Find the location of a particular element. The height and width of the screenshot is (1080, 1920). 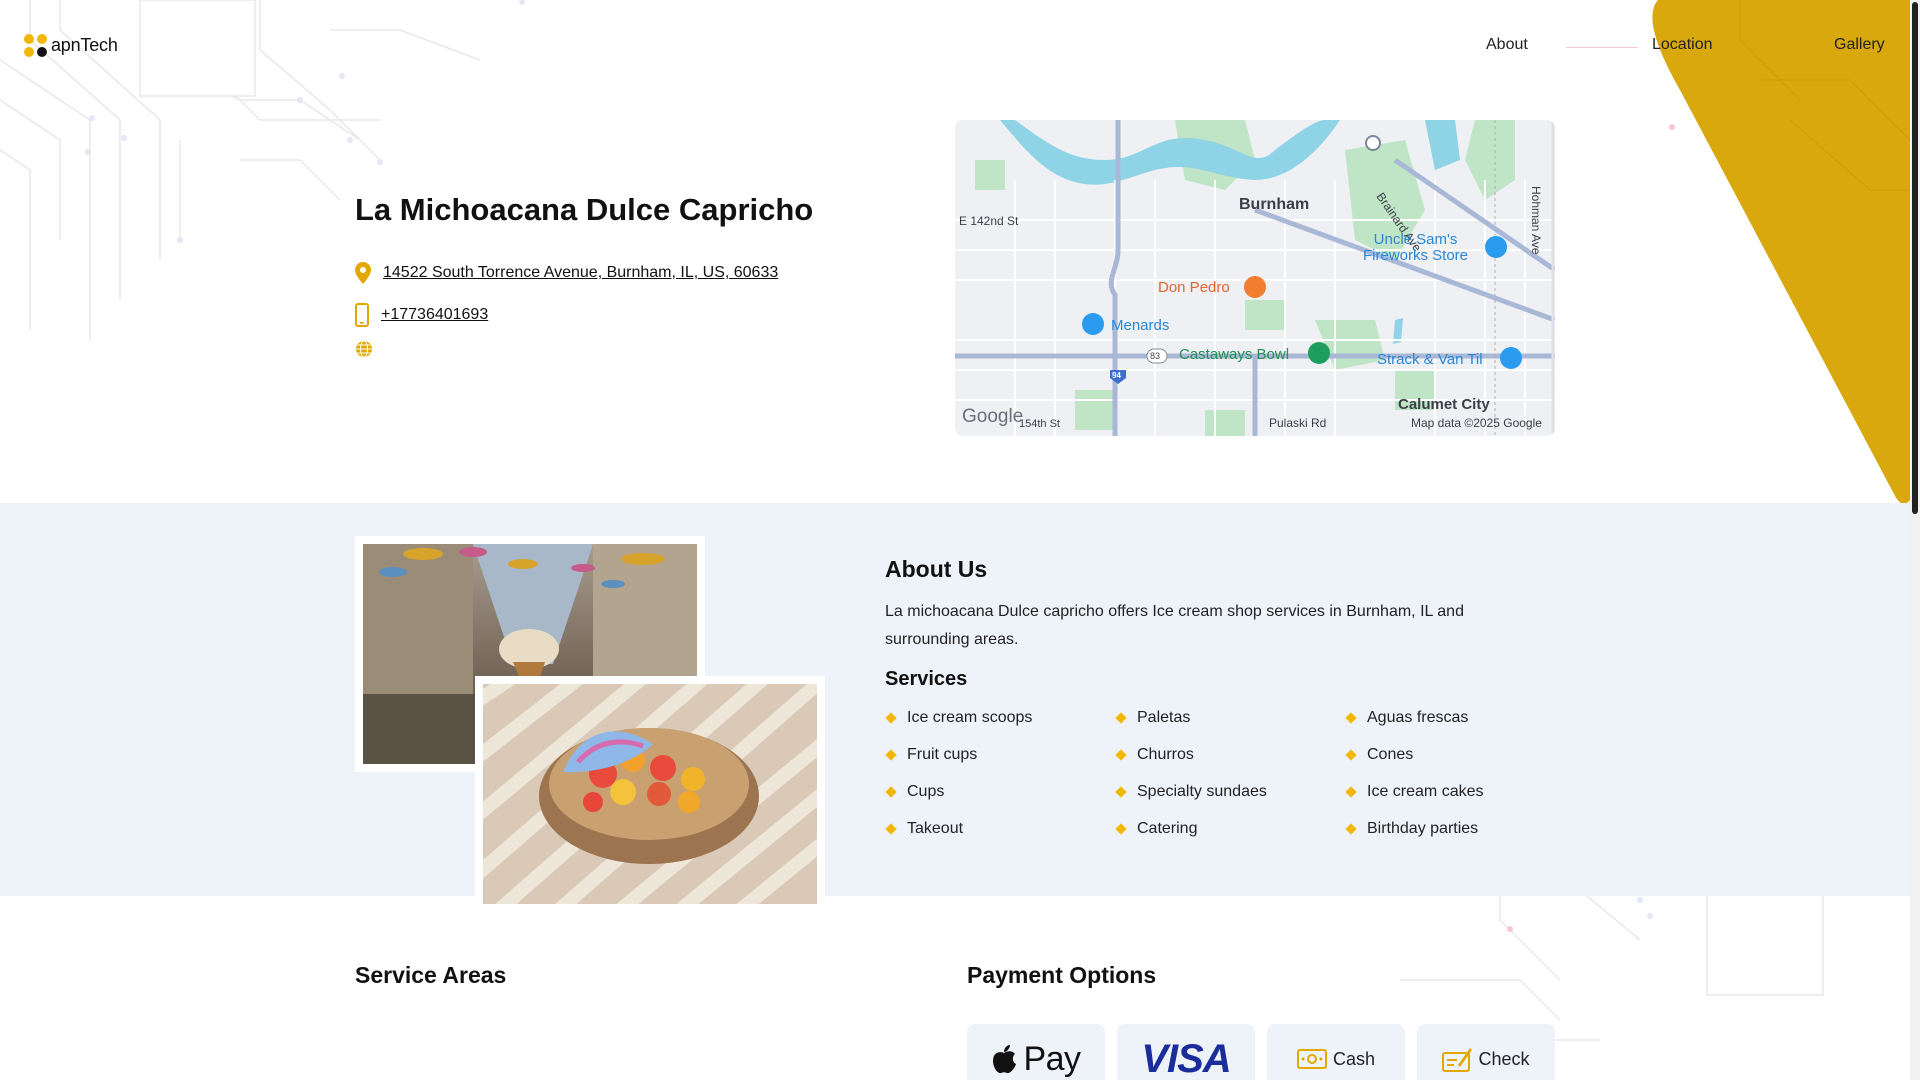

service-item: Churros is located at coordinates (1230, 755).